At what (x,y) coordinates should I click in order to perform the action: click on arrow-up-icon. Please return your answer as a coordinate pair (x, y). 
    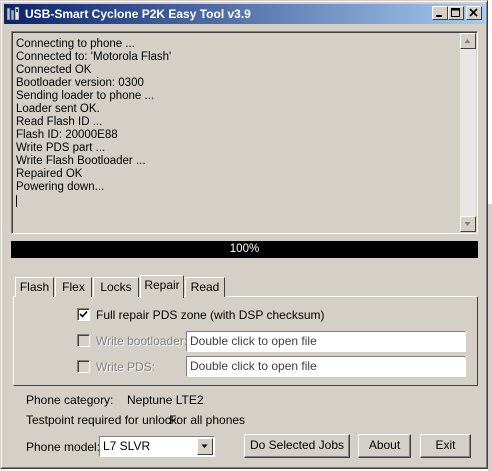
    Looking at the image, I should click on (467, 41).